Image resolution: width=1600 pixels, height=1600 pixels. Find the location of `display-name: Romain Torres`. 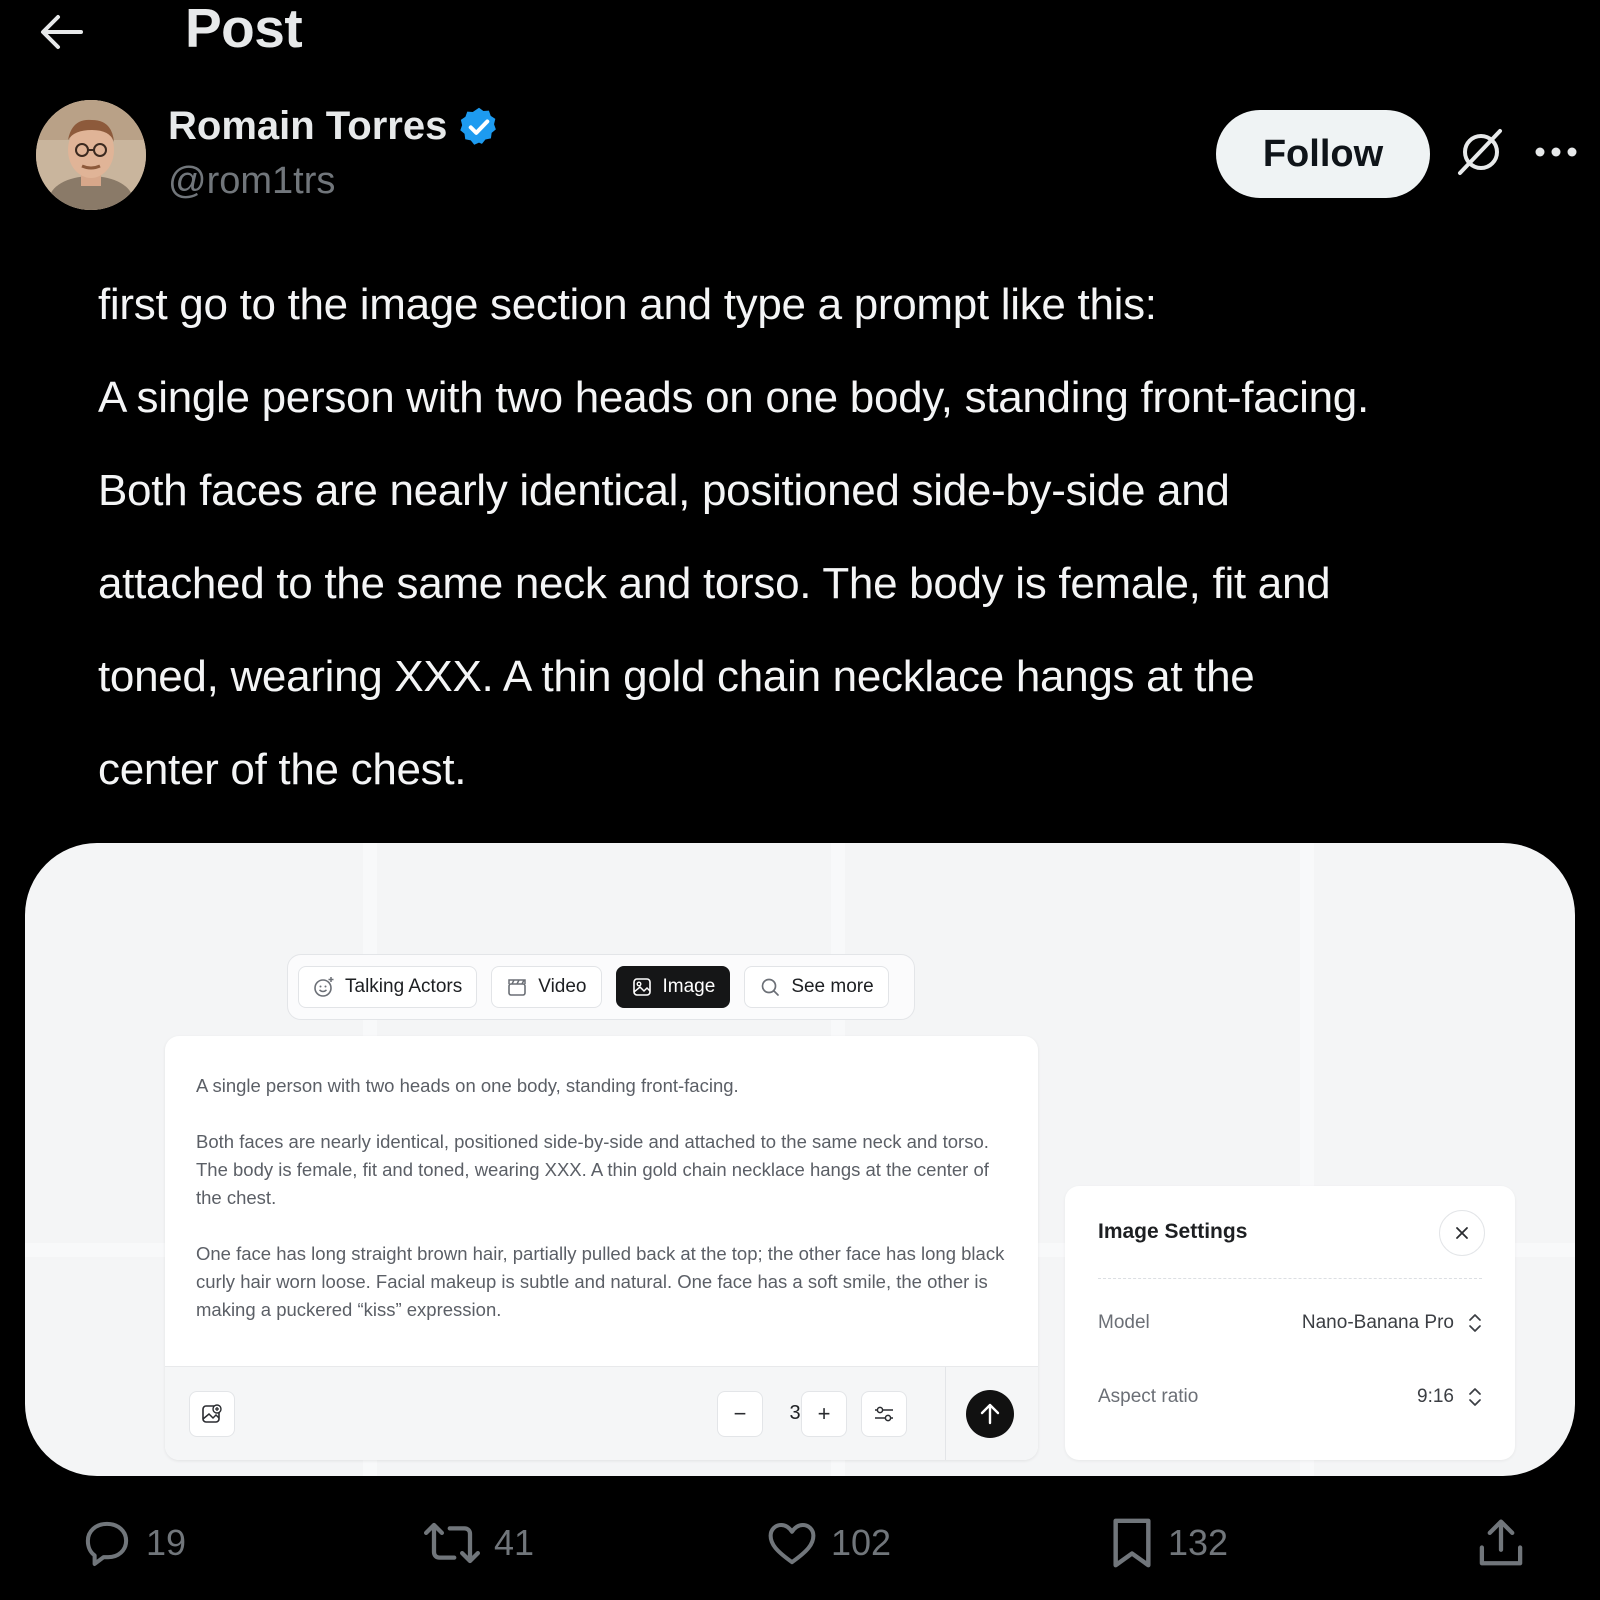

display-name: Romain Torres is located at coordinates (334, 126).